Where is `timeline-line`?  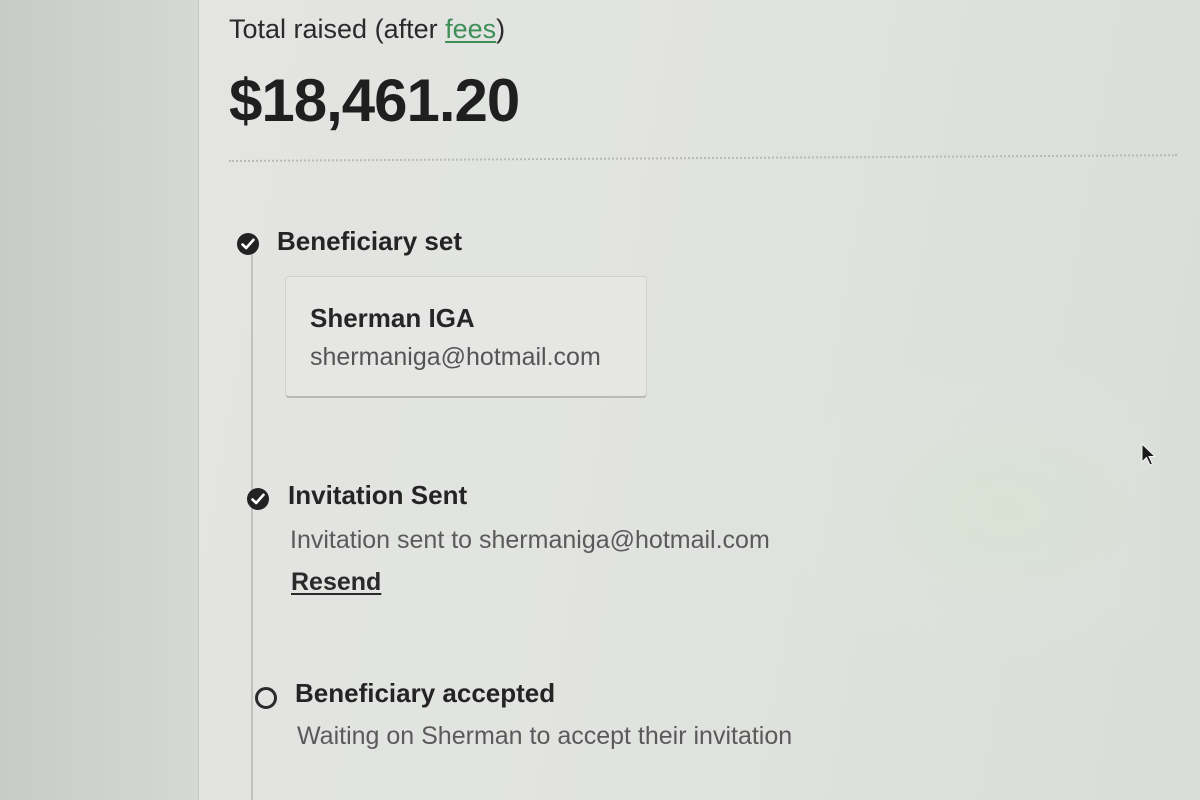 timeline-line is located at coordinates (252, 527).